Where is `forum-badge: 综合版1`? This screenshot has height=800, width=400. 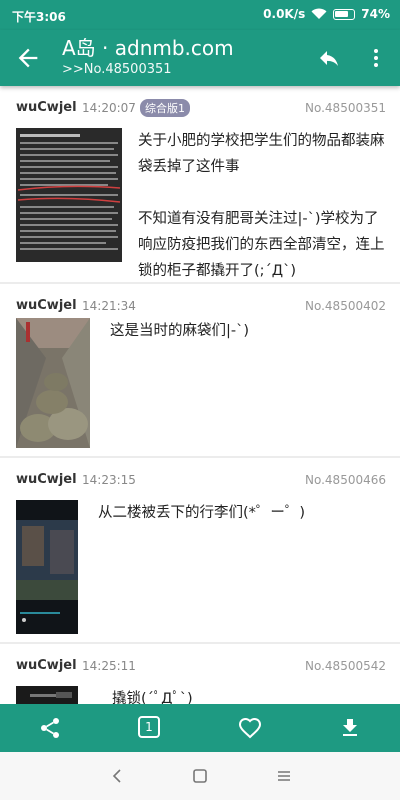
forum-badge: 综合版1 is located at coordinates (165, 108).